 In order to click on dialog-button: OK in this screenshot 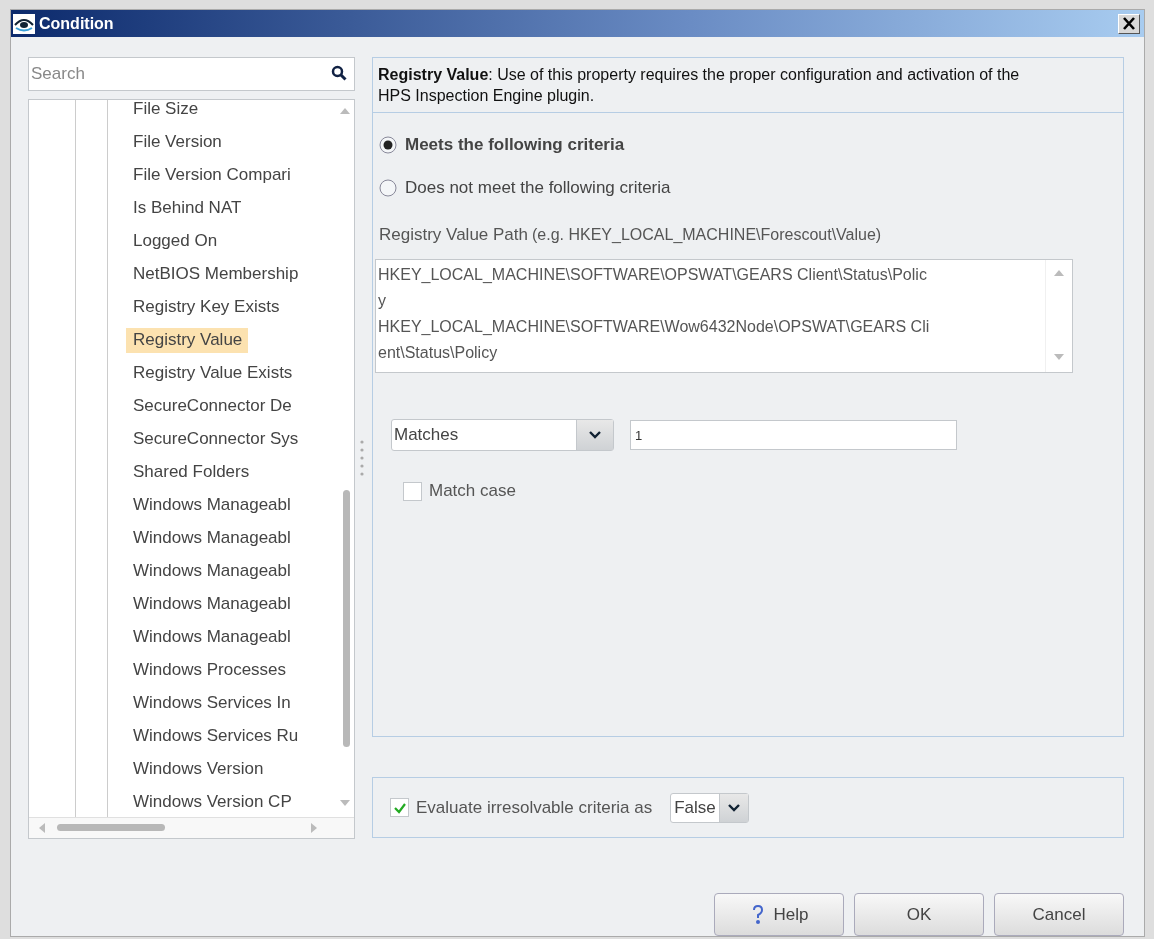, I will do `click(919, 914)`.